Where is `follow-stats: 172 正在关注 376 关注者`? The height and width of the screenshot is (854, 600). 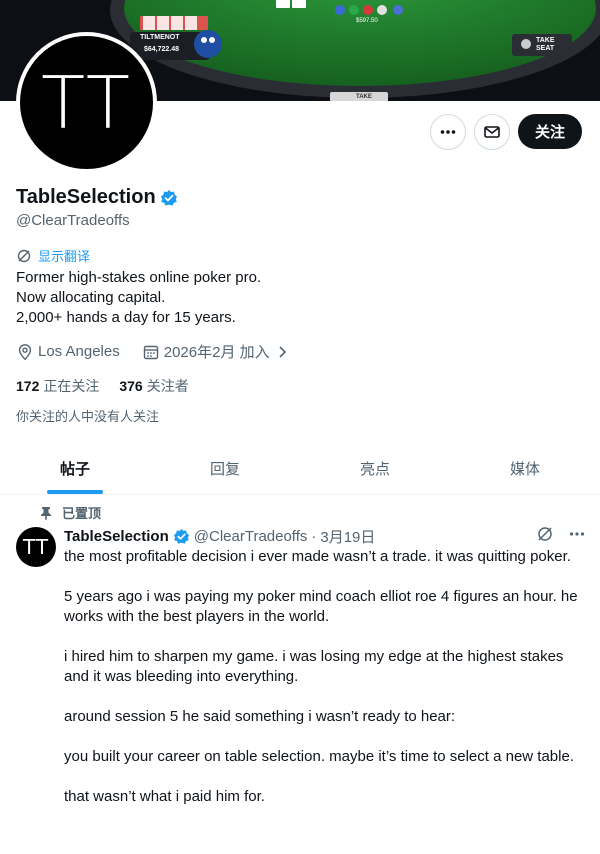 follow-stats: 172 正在关注 376 关注者 is located at coordinates (102, 386).